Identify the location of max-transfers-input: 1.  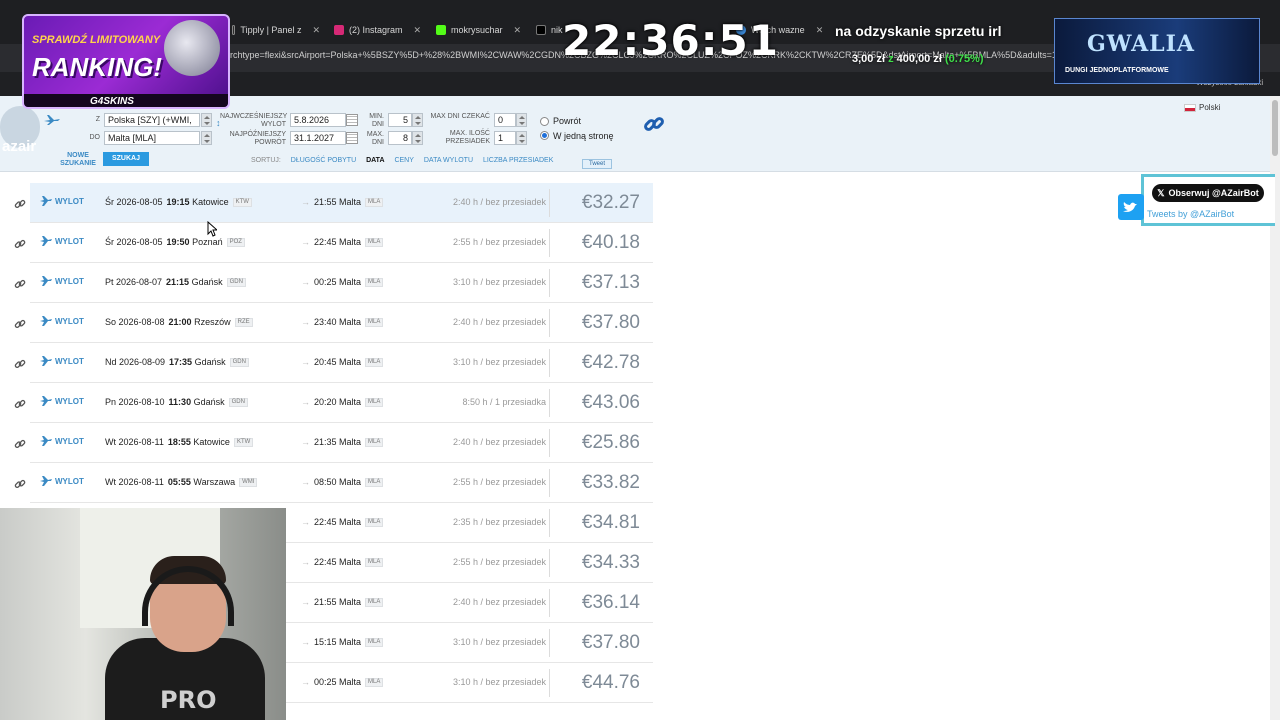
(505, 138).